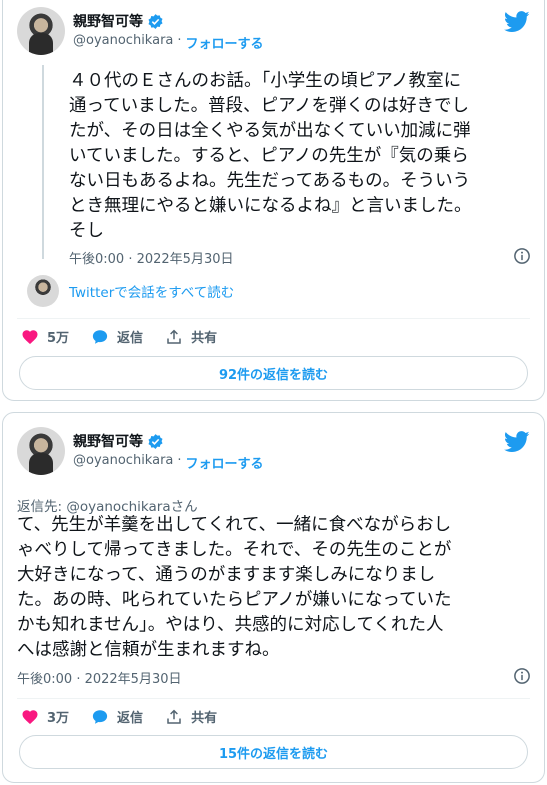 The width and height of the screenshot is (547, 785). What do you see at coordinates (58, 338) in the screenshot?
I see `like-count: 5万` at bounding box center [58, 338].